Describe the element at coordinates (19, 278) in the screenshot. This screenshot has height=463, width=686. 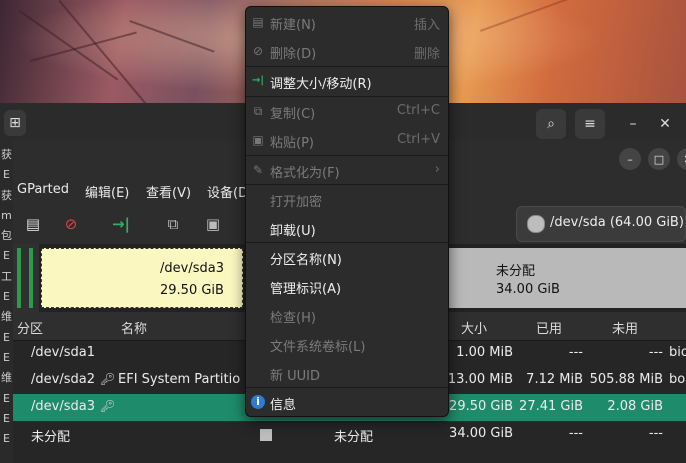
I see `partition-bar-sda1` at that location.